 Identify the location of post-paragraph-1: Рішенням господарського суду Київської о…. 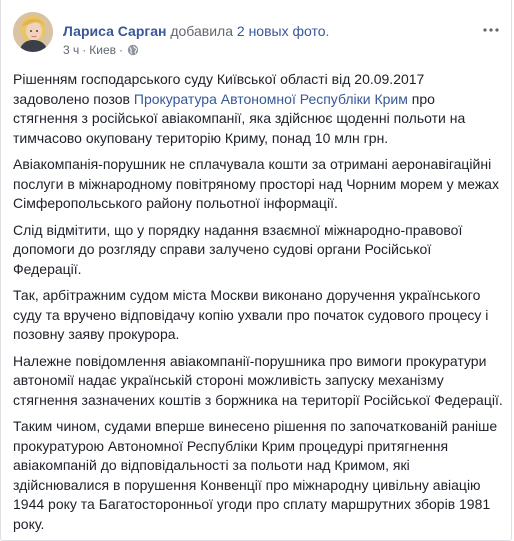
(258, 109).